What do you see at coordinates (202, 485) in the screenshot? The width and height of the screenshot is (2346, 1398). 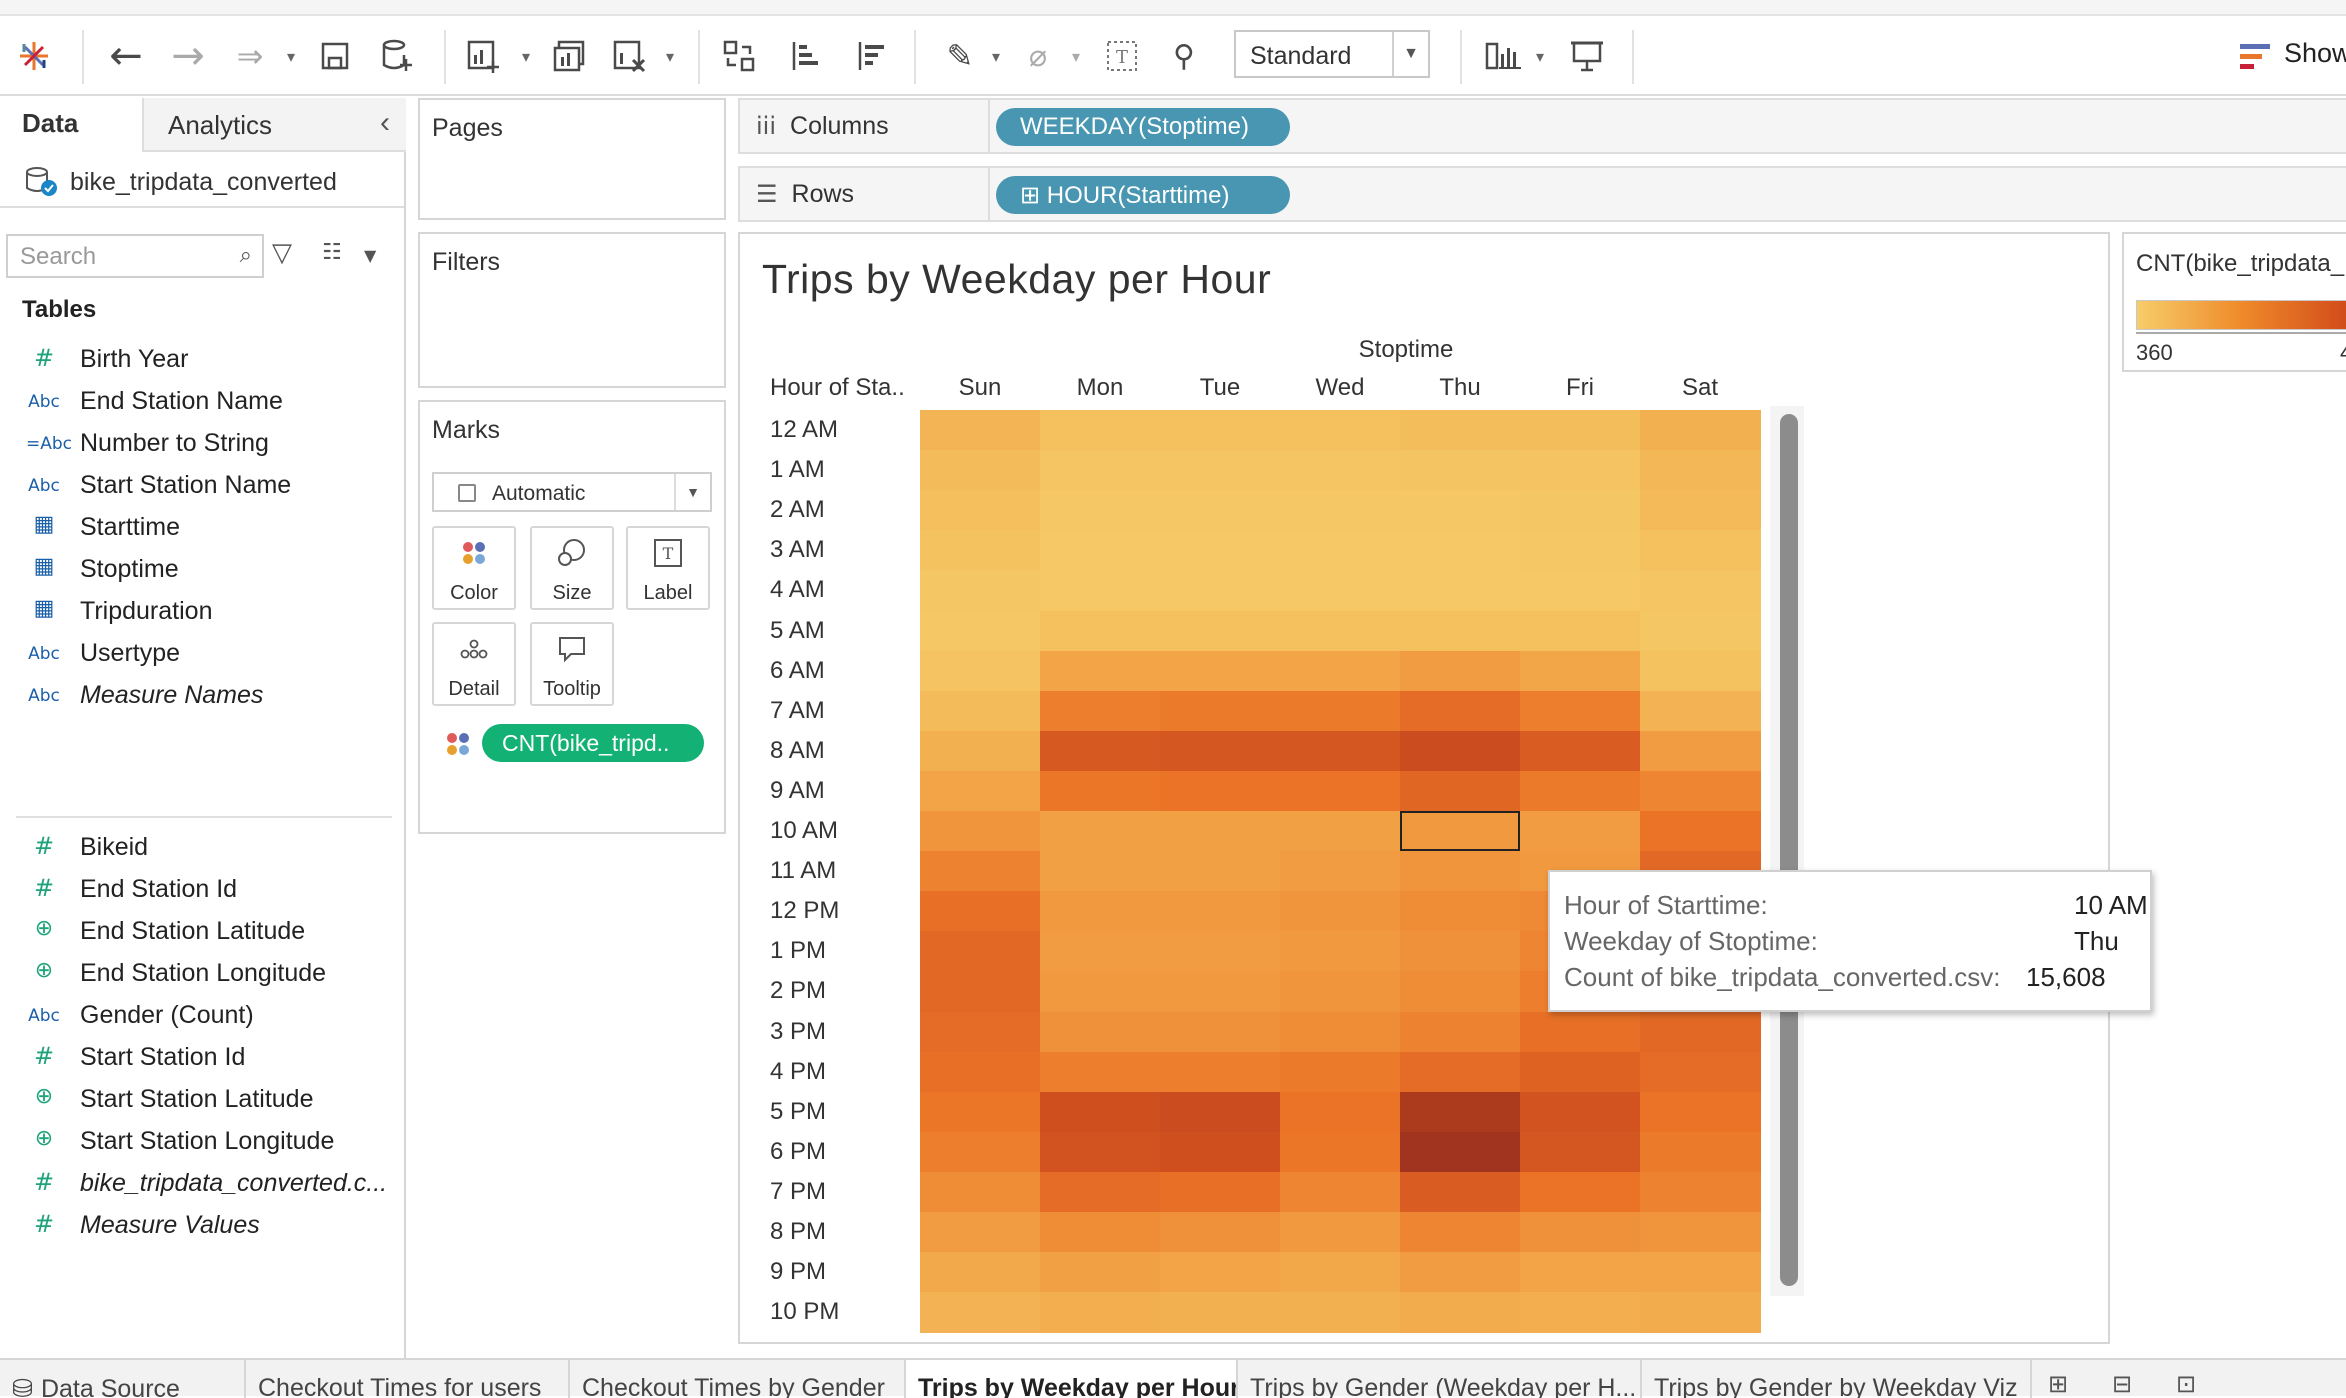 I see `field-item: Abc Start Station Name` at bounding box center [202, 485].